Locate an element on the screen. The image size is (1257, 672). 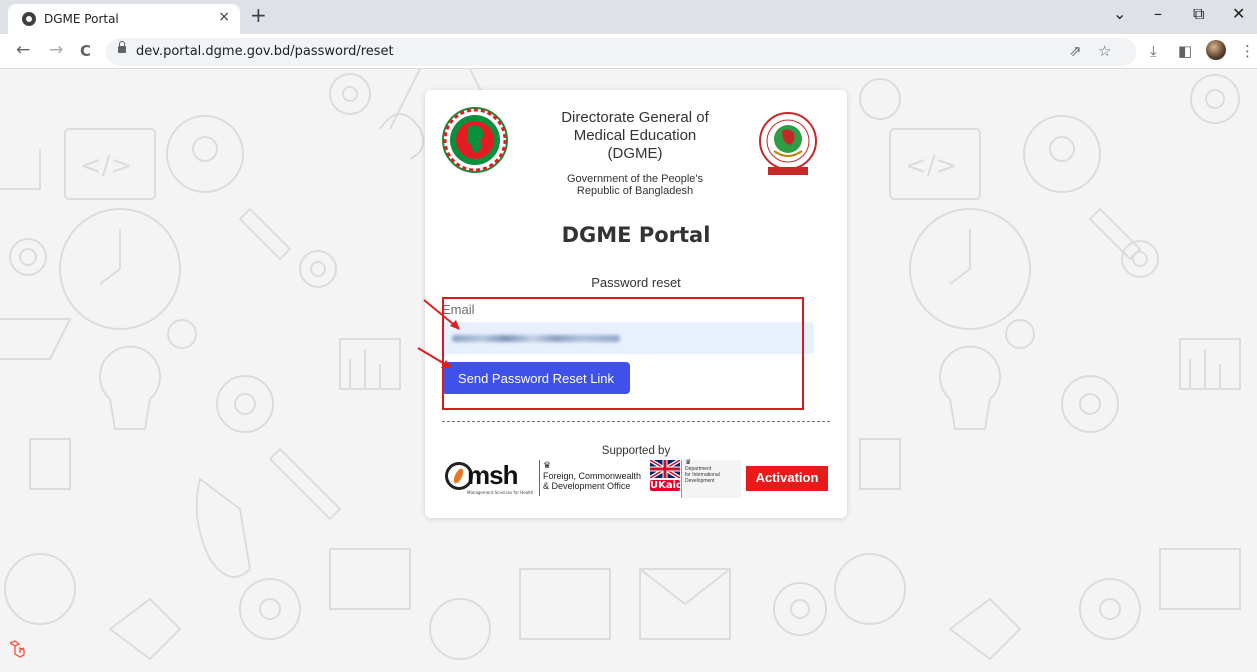
laravel-icon is located at coordinates (17, 650).